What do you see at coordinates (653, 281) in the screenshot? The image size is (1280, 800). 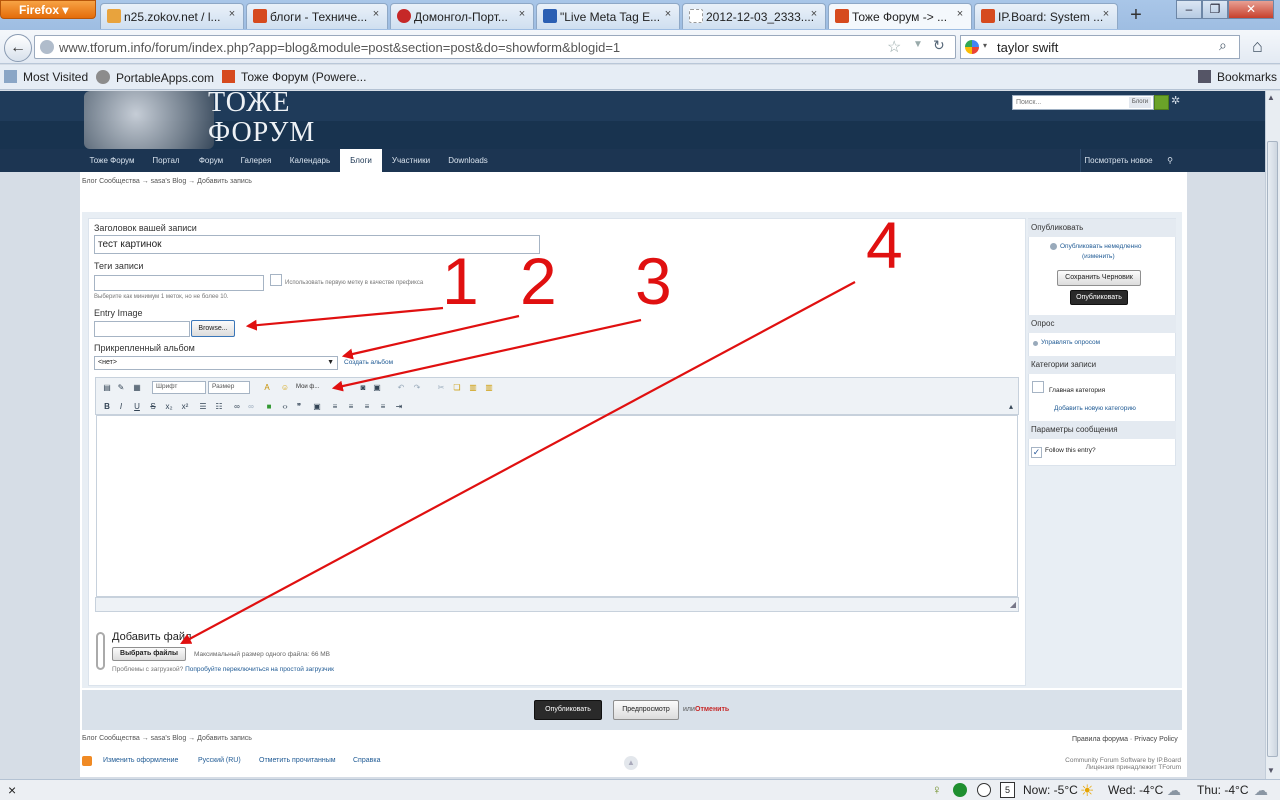 I see `annotation-3: 3` at bounding box center [653, 281].